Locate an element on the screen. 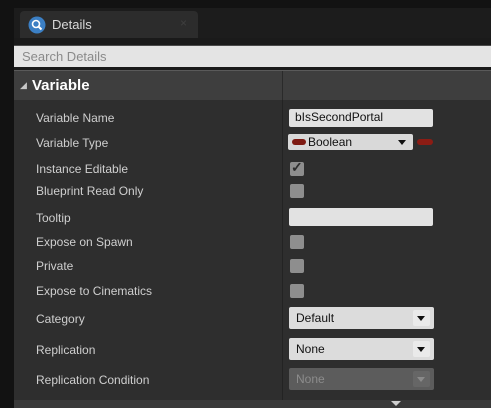 The image size is (491, 408). variable-name-field: bIsSecondPortal is located at coordinates (361, 118).